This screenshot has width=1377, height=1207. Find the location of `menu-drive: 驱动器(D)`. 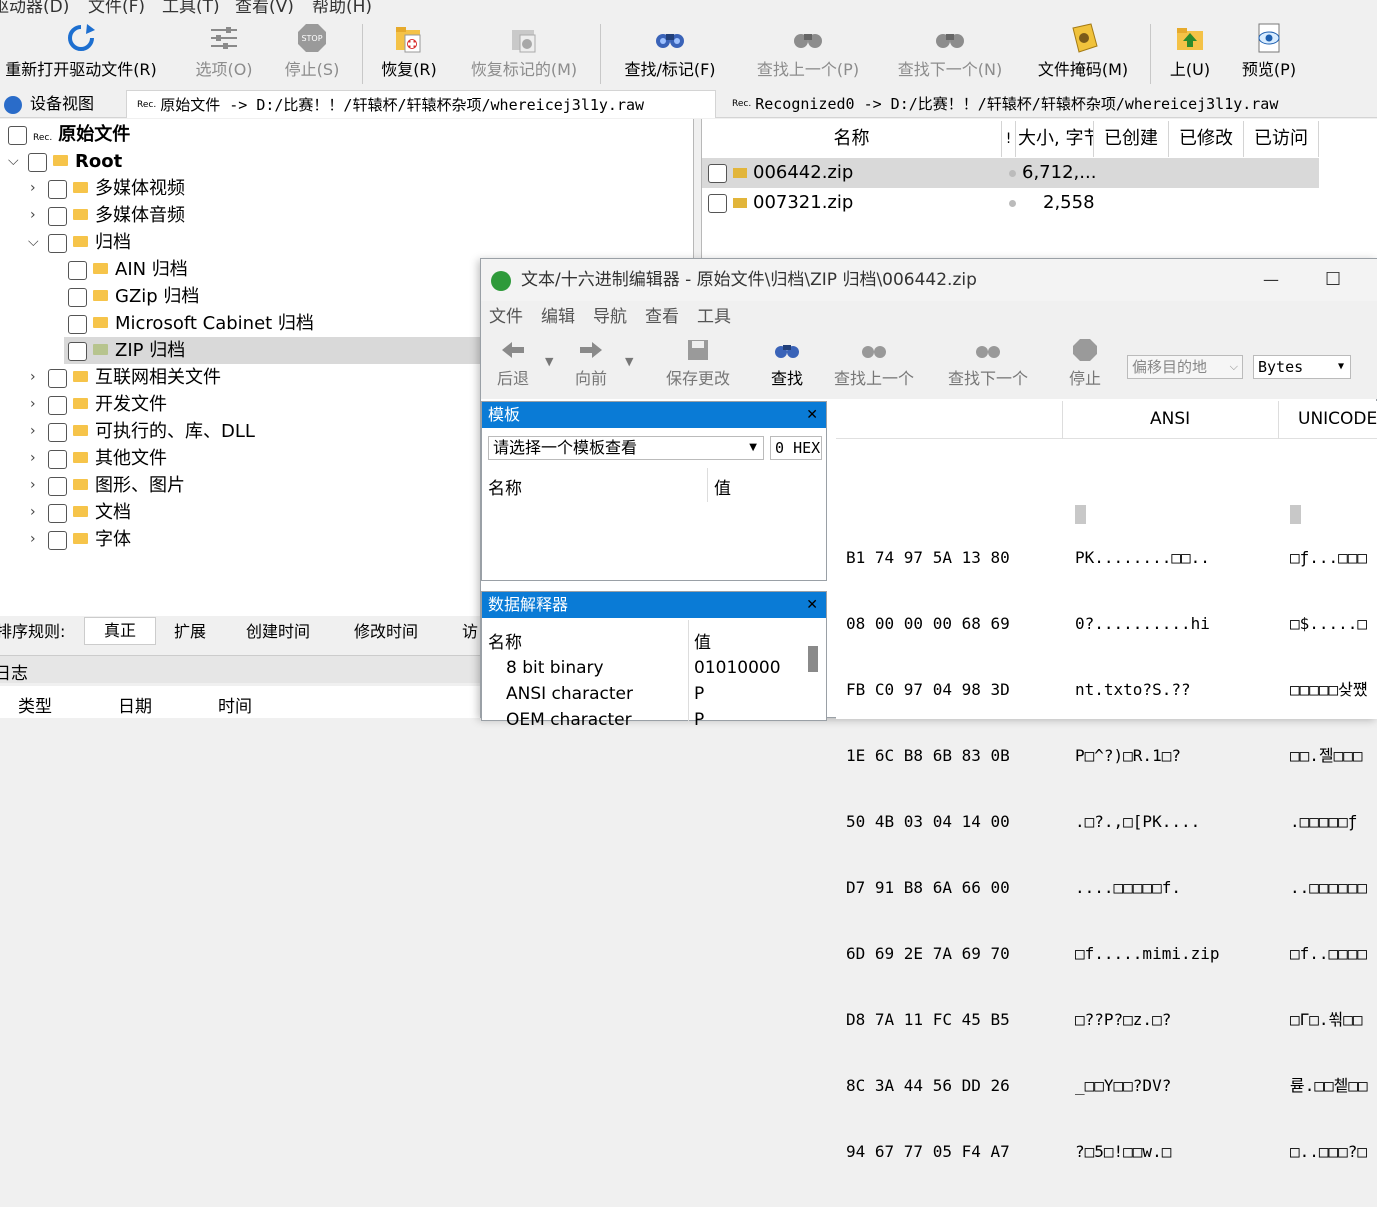

menu-drive: 驱动器(D) is located at coordinates (34, 8).